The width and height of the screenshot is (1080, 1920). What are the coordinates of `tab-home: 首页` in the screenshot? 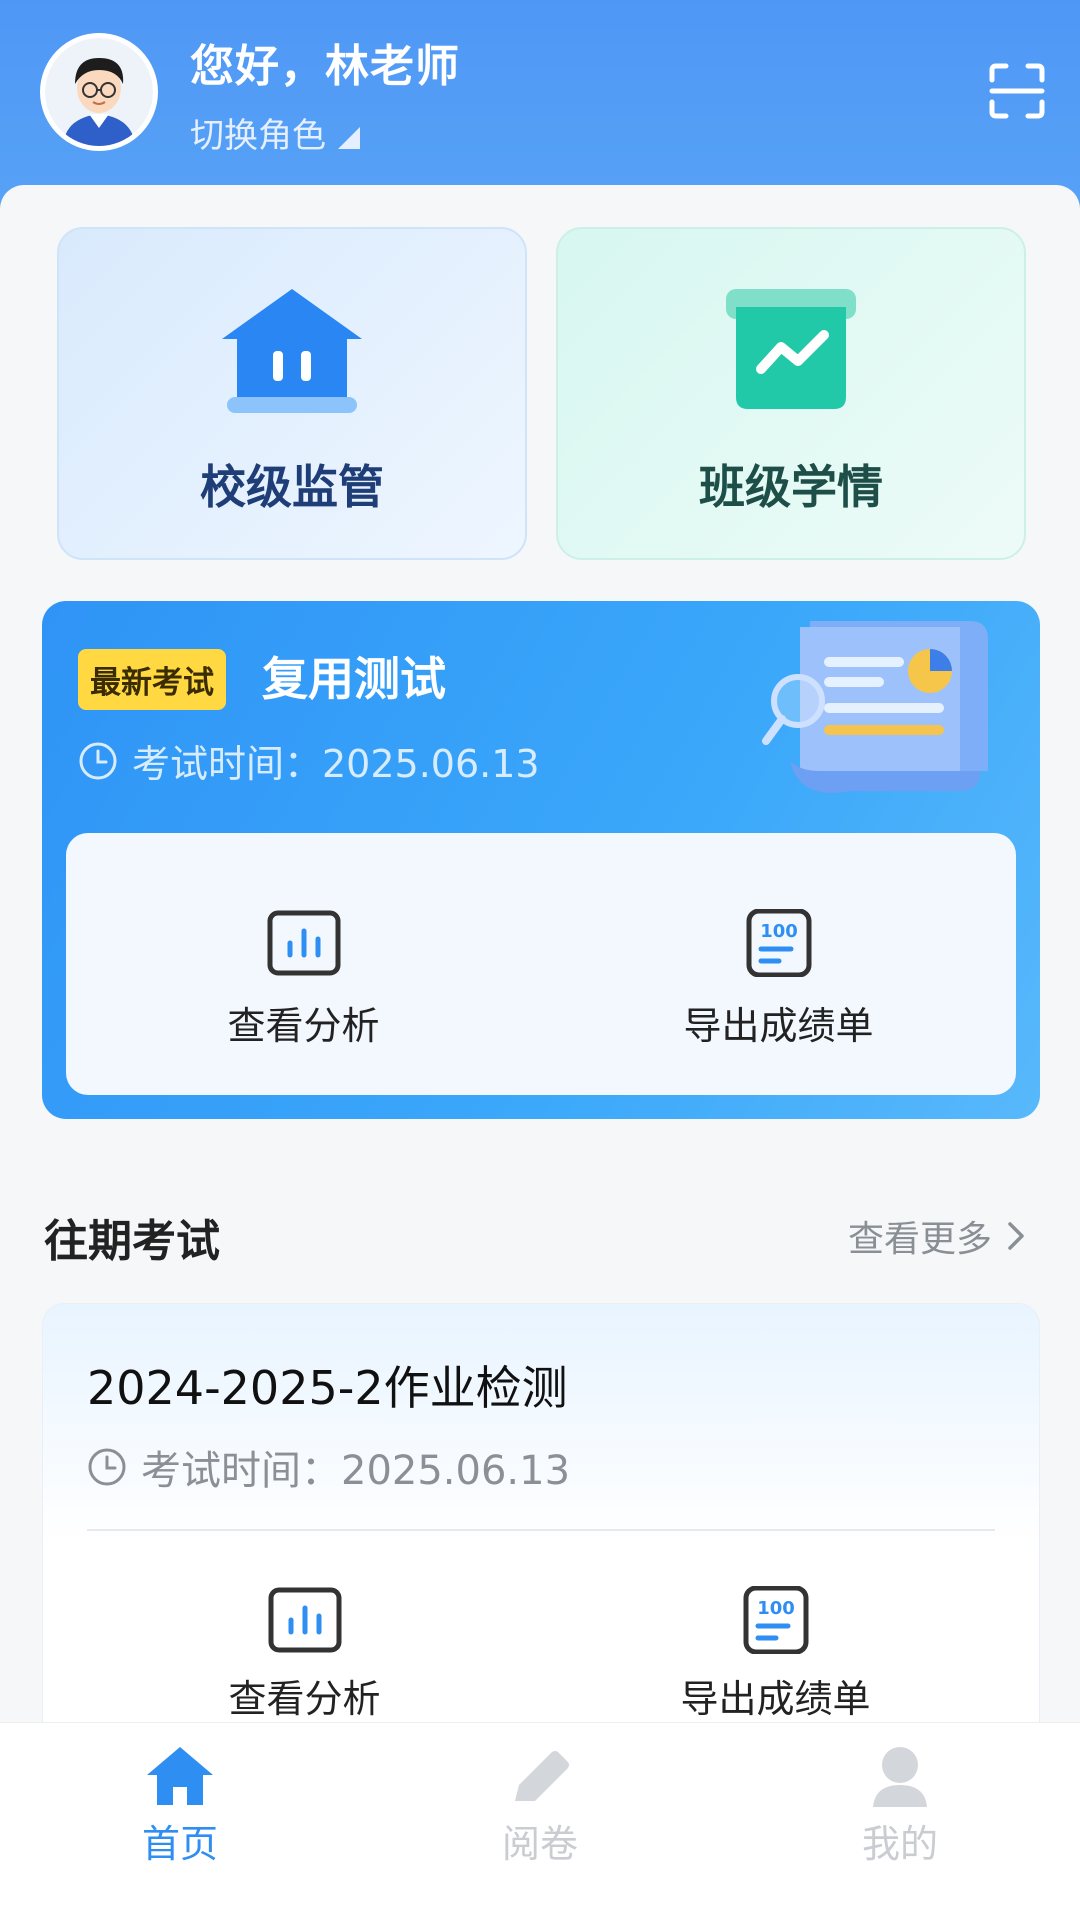 It's located at (180, 1810).